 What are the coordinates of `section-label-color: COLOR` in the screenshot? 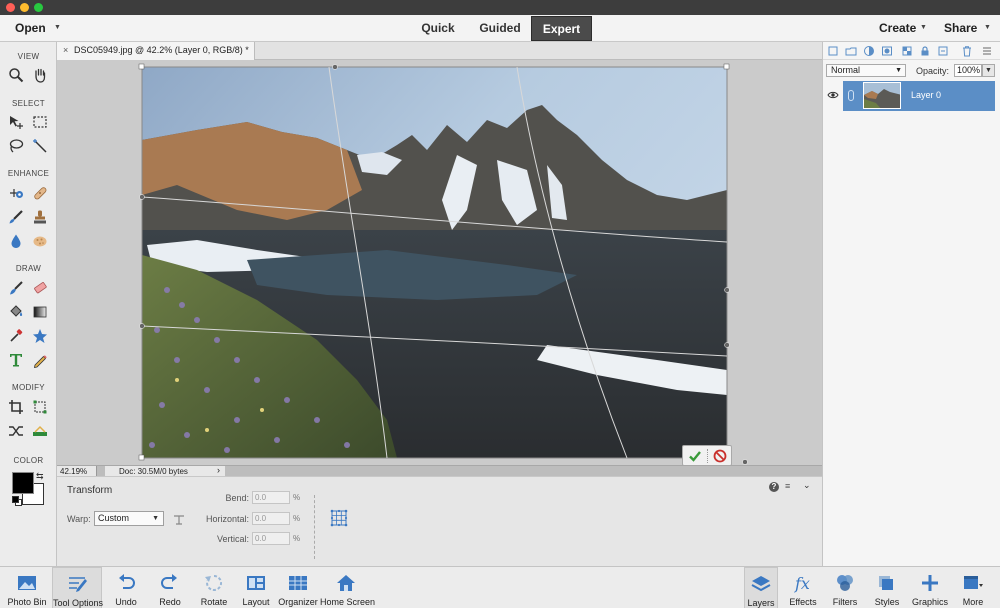 It's located at (28, 460).